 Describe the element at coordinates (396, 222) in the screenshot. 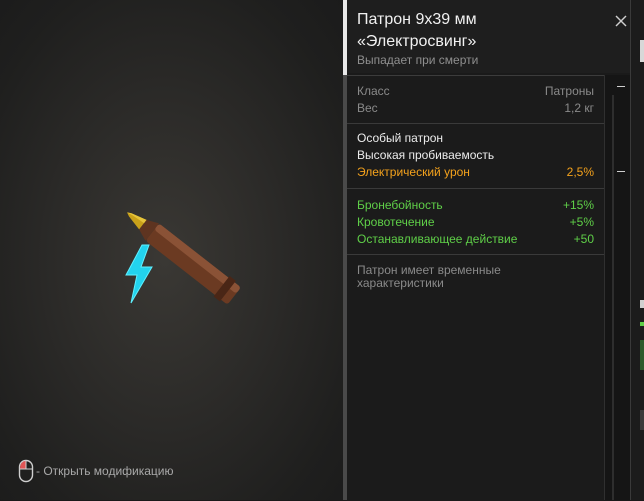

I see `stat-label: Кровотечение` at that location.